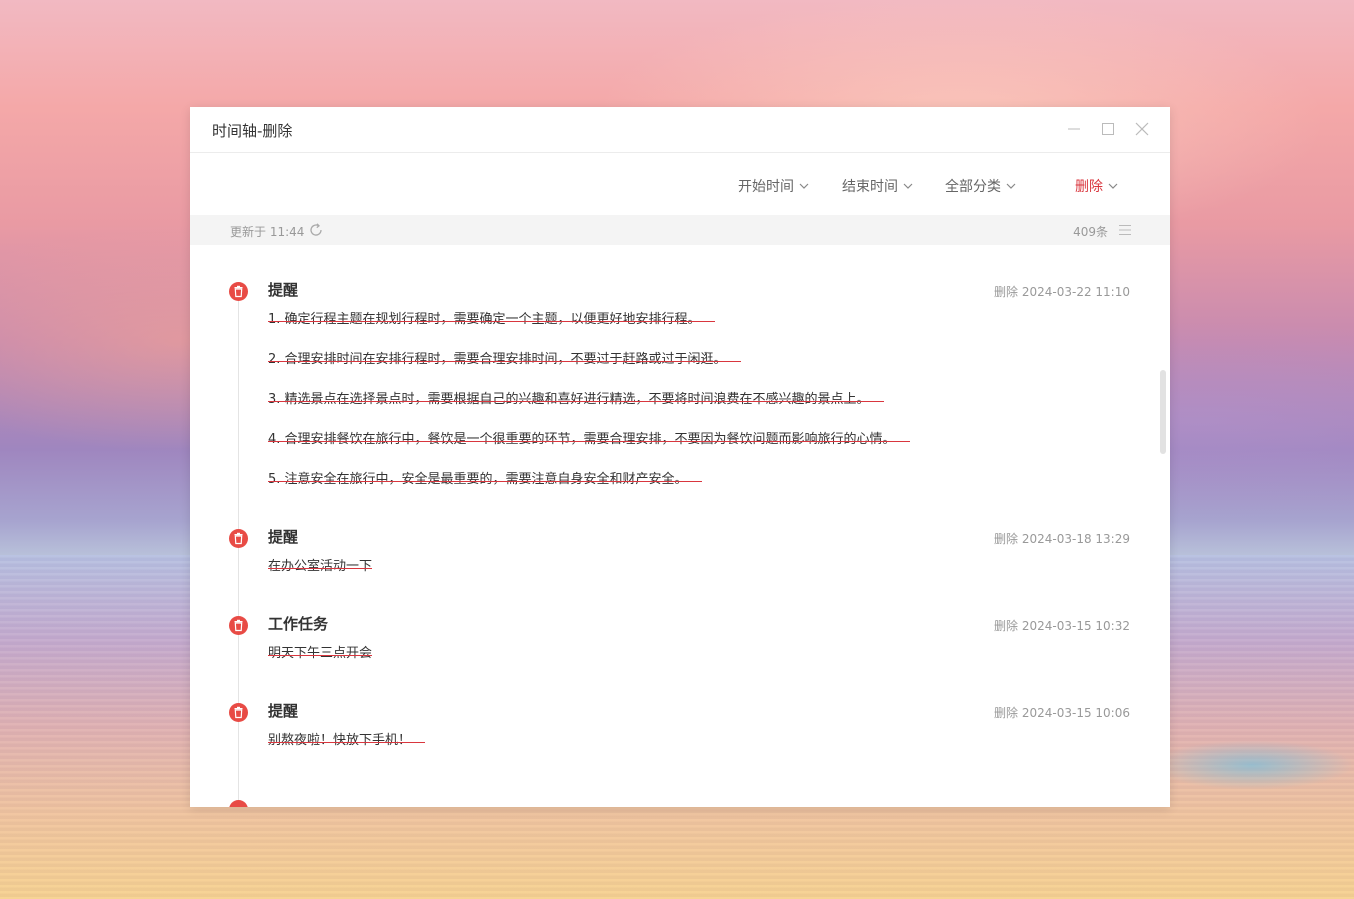 Image resolution: width=1354 pixels, height=899 pixels. What do you see at coordinates (680, 649) in the screenshot?
I see `timeline-entry: 工作任务 删除 2024-03-15 10:32 明天下午三点开会` at bounding box center [680, 649].